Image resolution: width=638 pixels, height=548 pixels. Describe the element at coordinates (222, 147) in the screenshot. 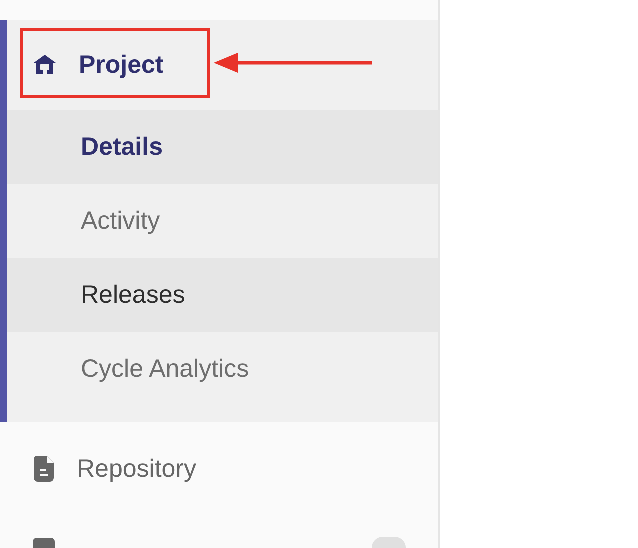

I see `nav-subitem: Details` at that location.